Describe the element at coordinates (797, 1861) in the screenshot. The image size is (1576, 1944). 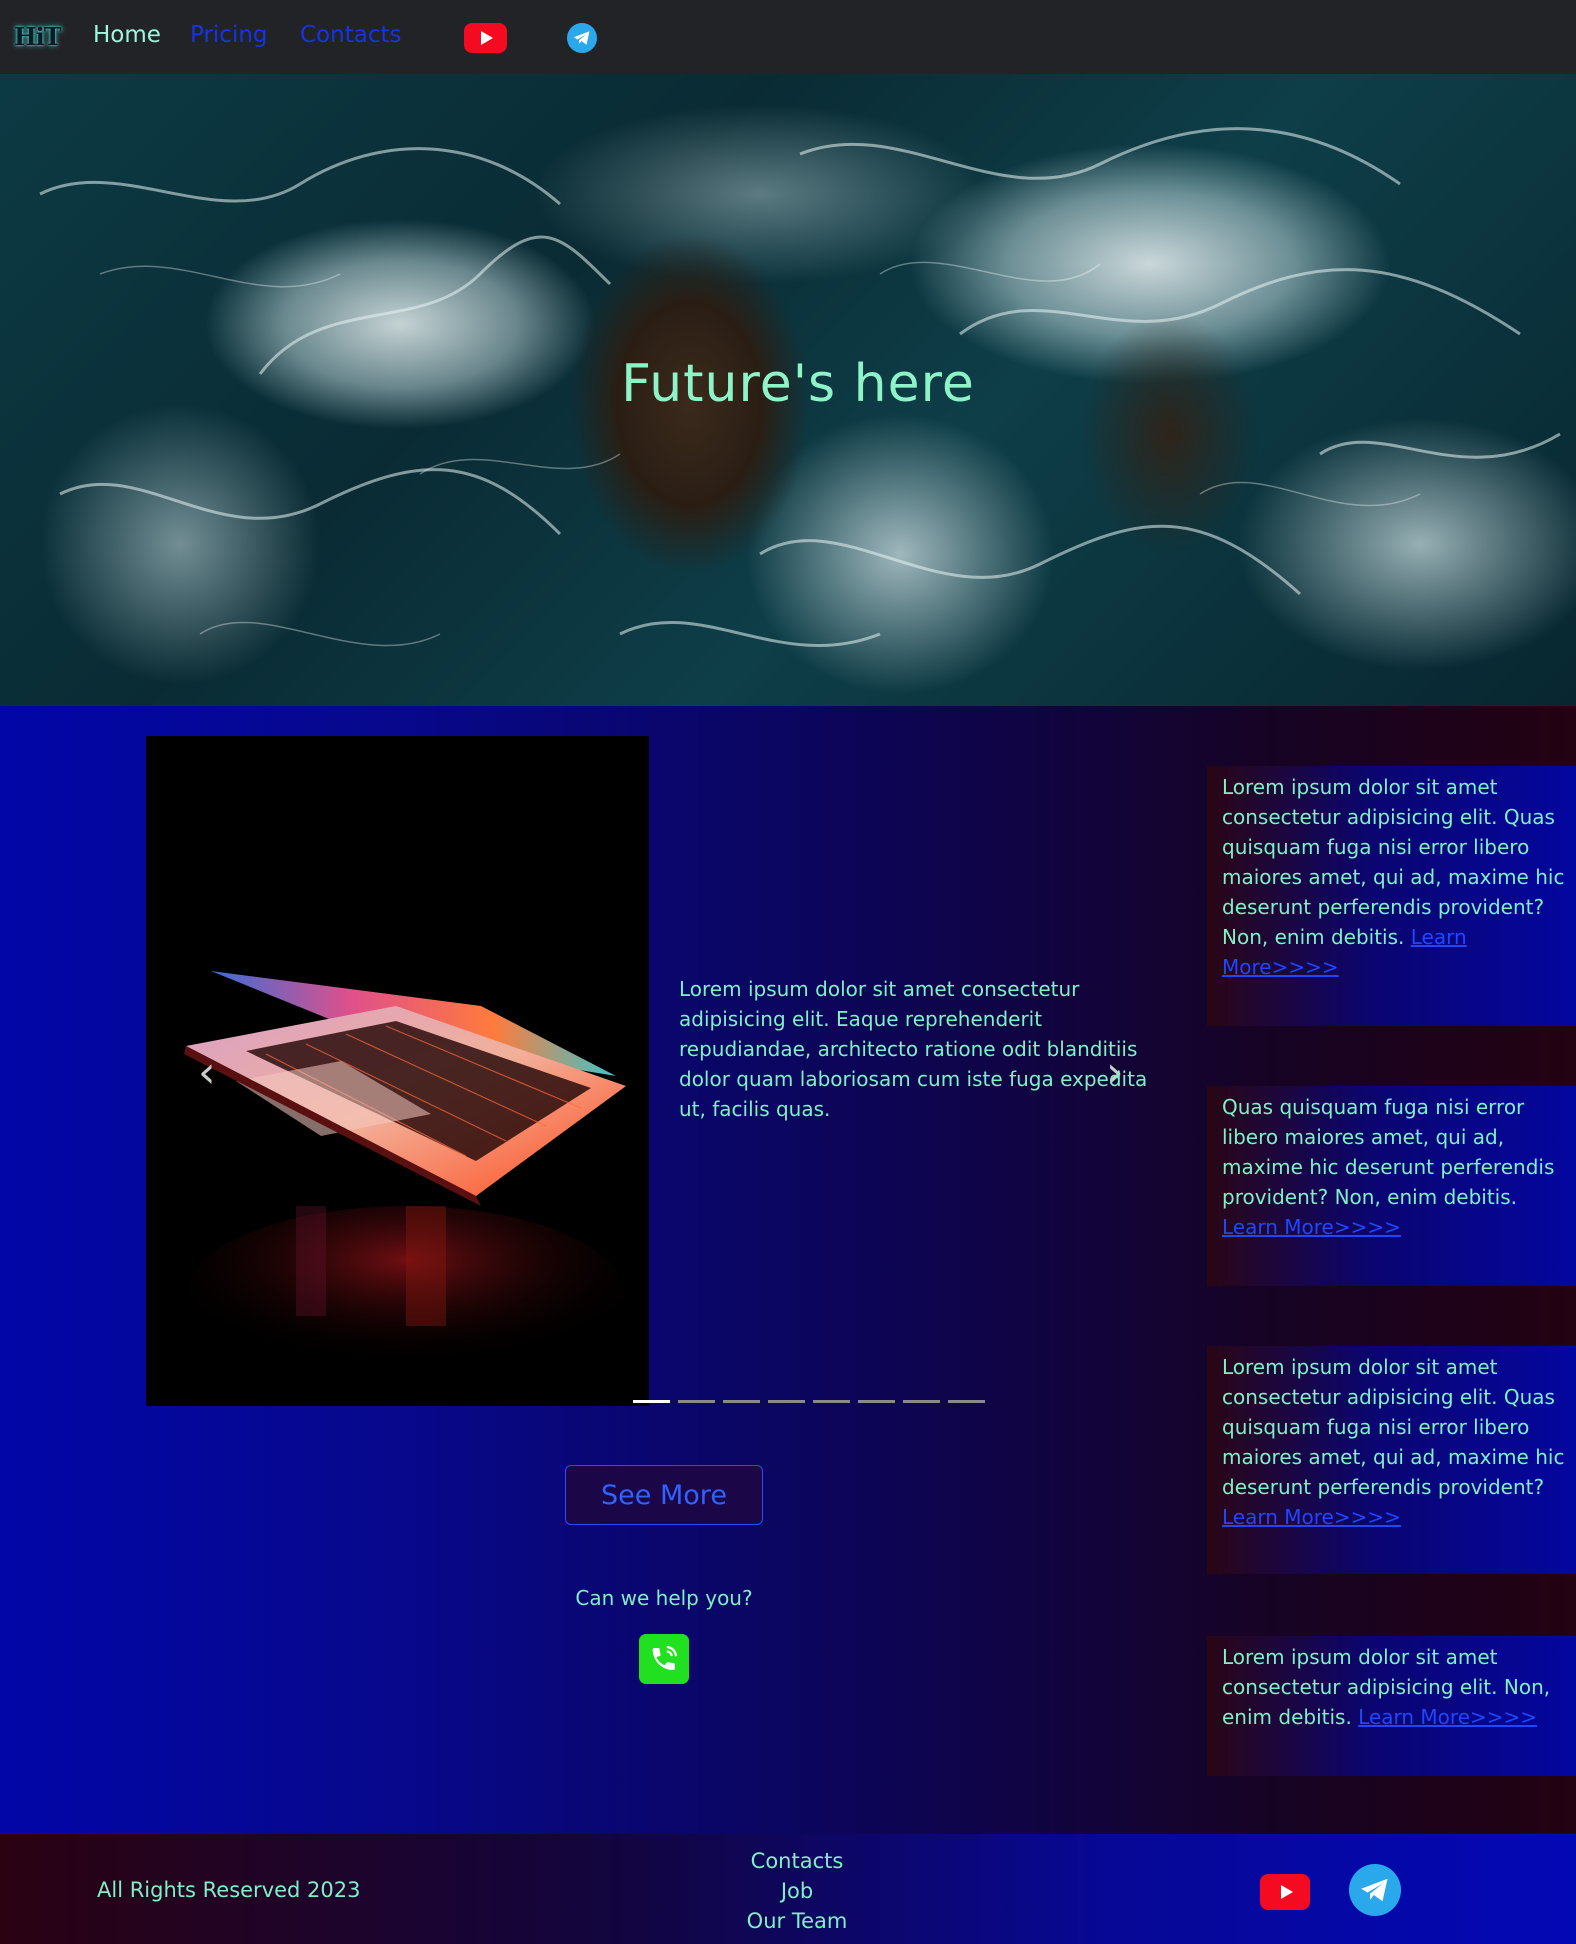
I see `footer-link-contacts: Contacts` at that location.